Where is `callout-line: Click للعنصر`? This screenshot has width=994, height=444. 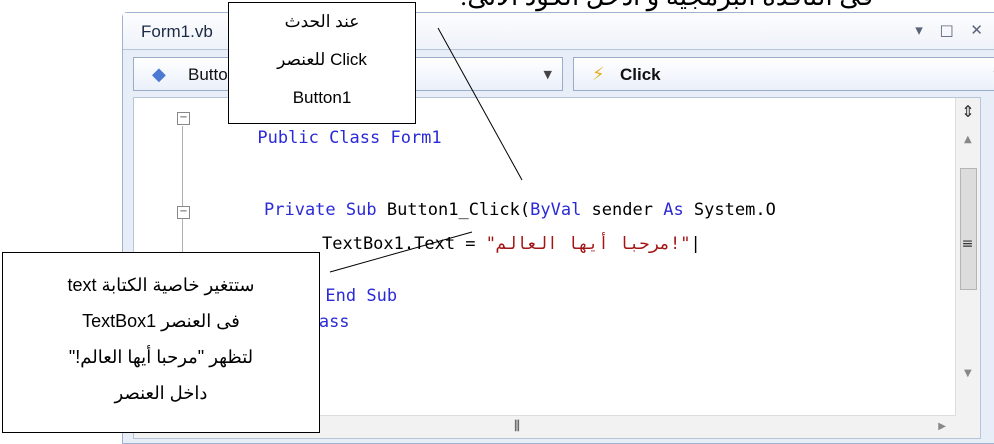
callout-line: Click للعنصر is located at coordinates (322, 60).